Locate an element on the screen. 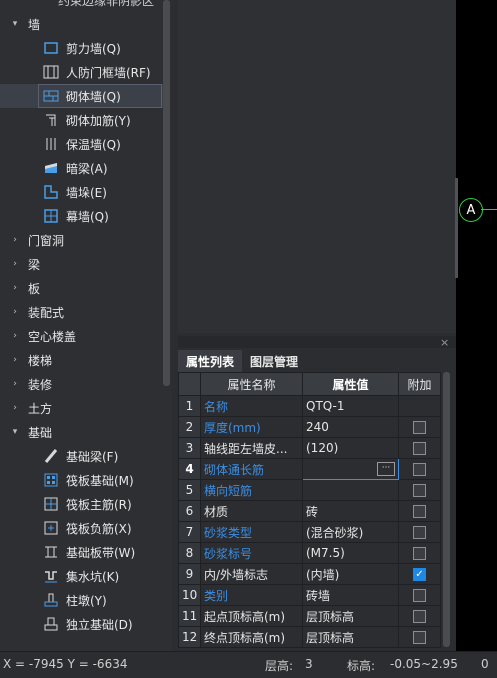  tree-item: 暗梁(A) is located at coordinates (85, 168).